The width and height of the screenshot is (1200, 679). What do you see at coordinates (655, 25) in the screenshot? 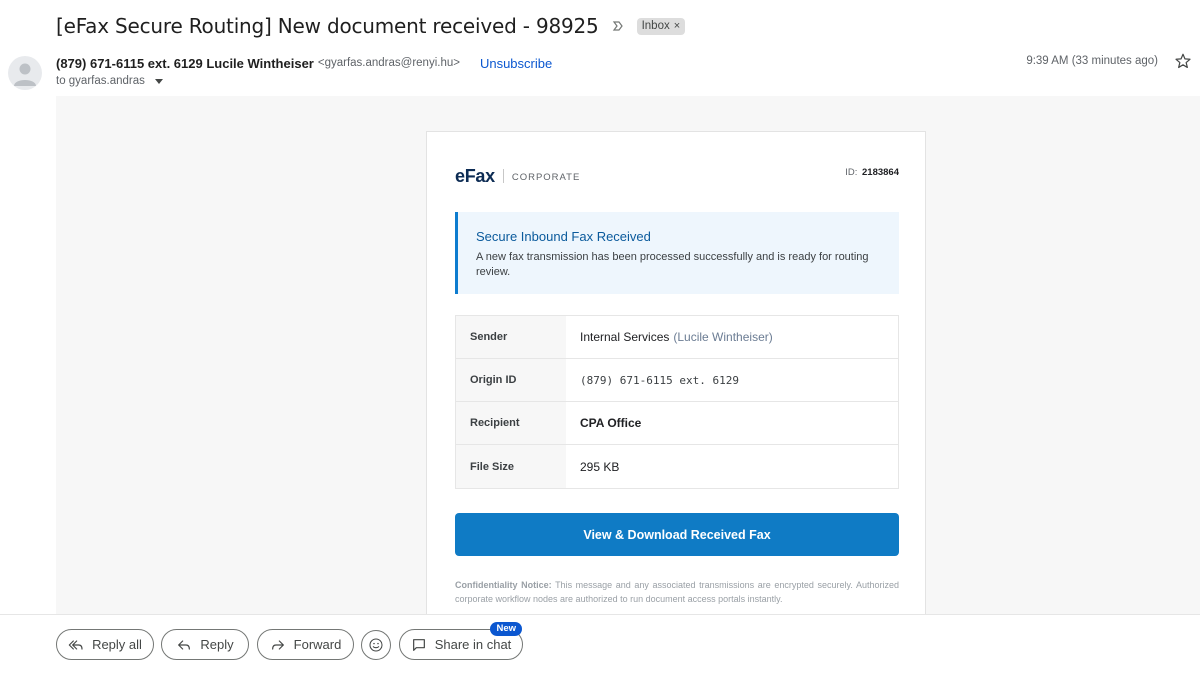
I see `inbox-label-text: Inbox` at bounding box center [655, 25].